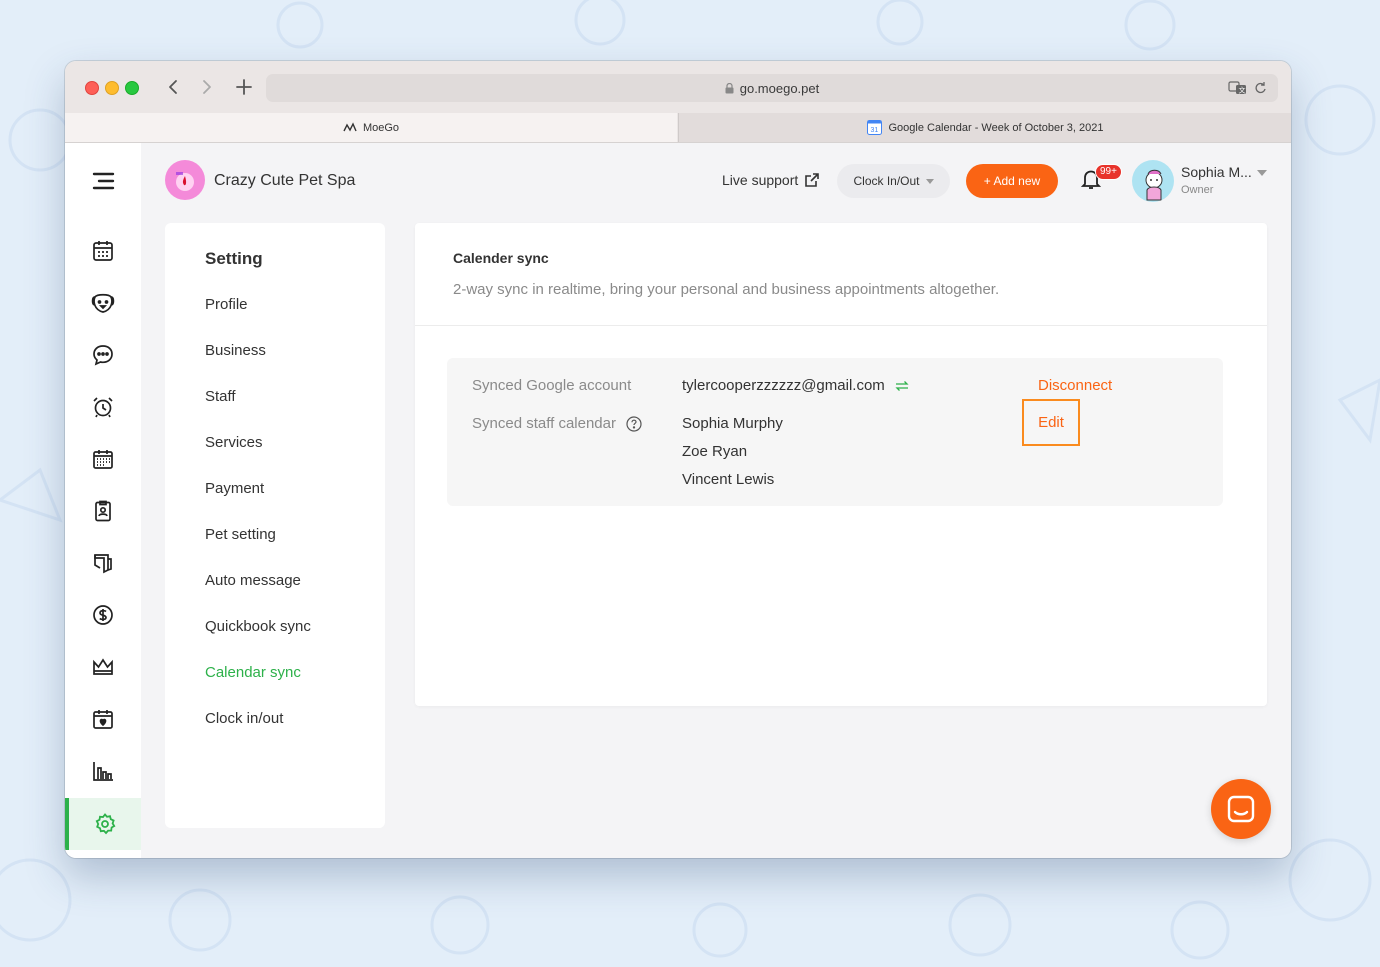 The image size is (1380, 967). Describe the element at coordinates (715, 451) in the screenshot. I see `staff-name: Zoe Ryan` at that location.